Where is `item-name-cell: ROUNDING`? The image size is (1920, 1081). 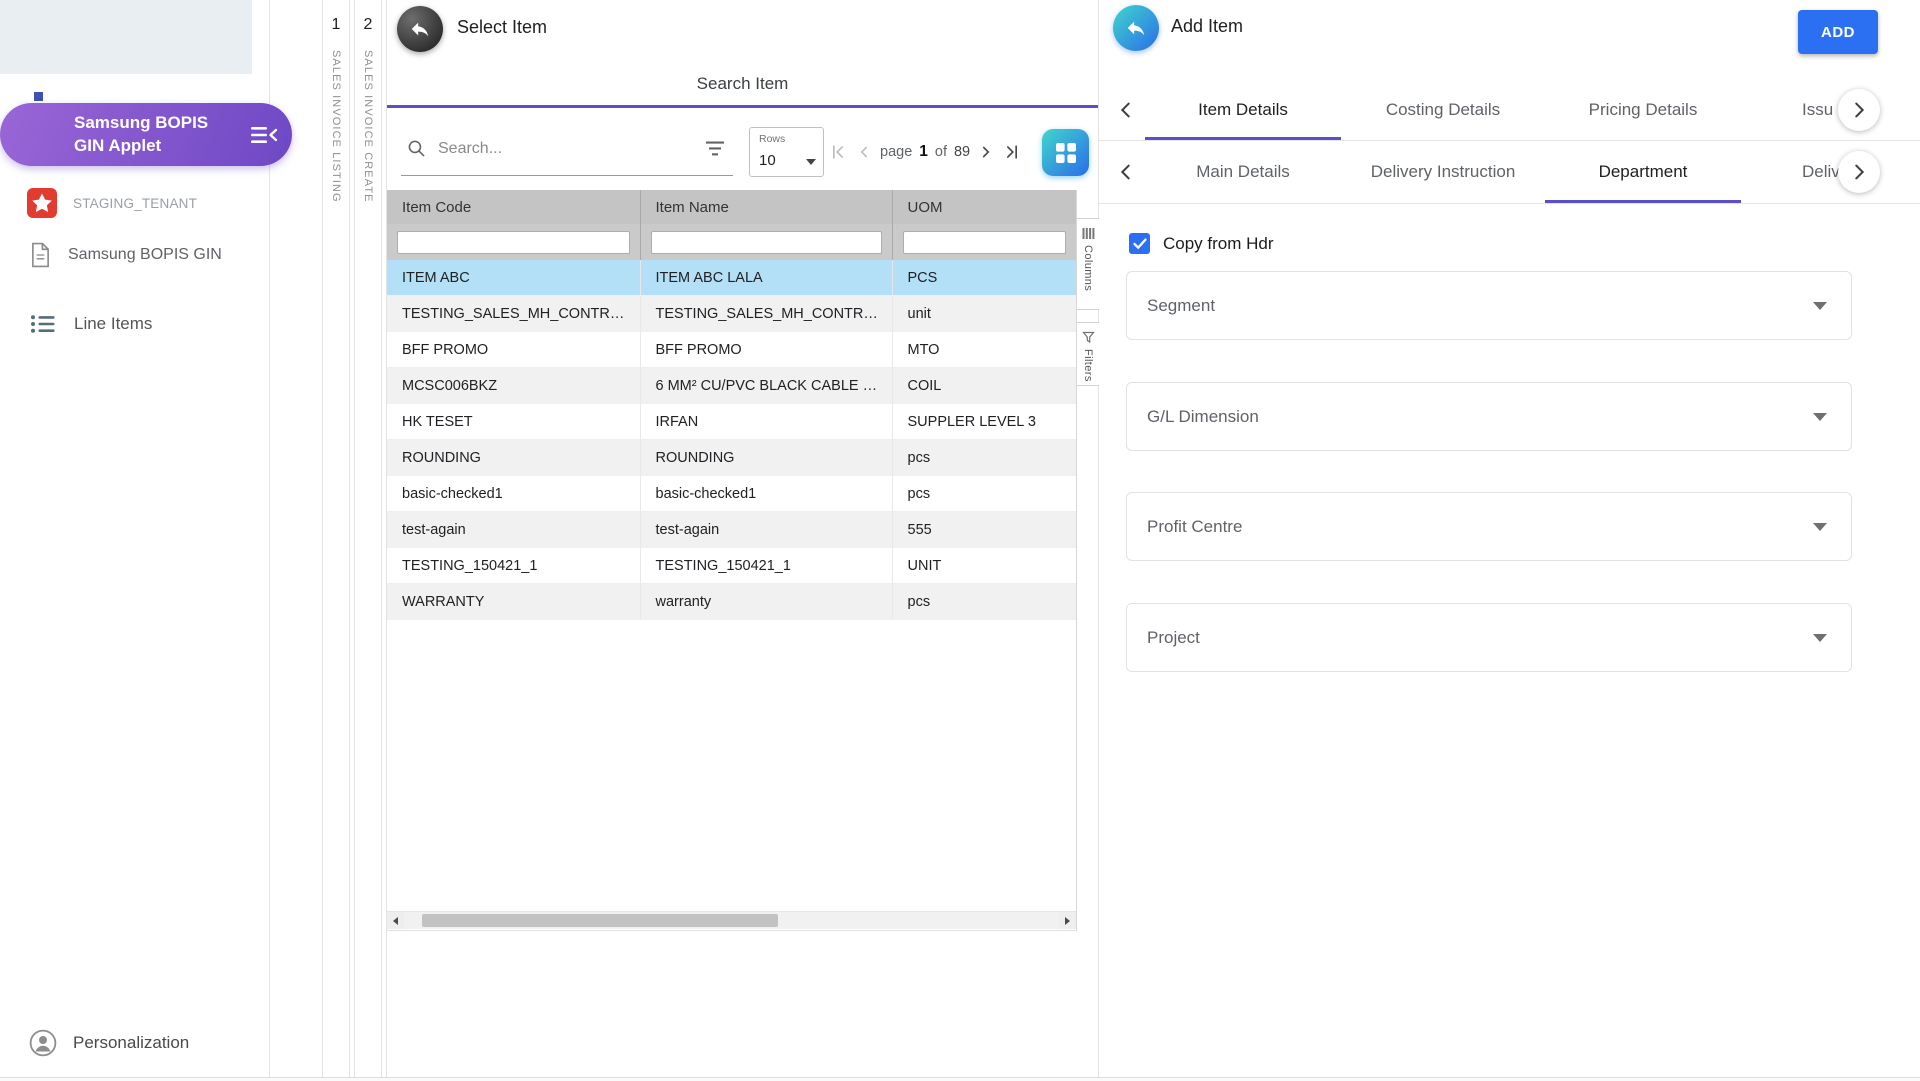
item-name-cell: ROUNDING is located at coordinates (766, 457).